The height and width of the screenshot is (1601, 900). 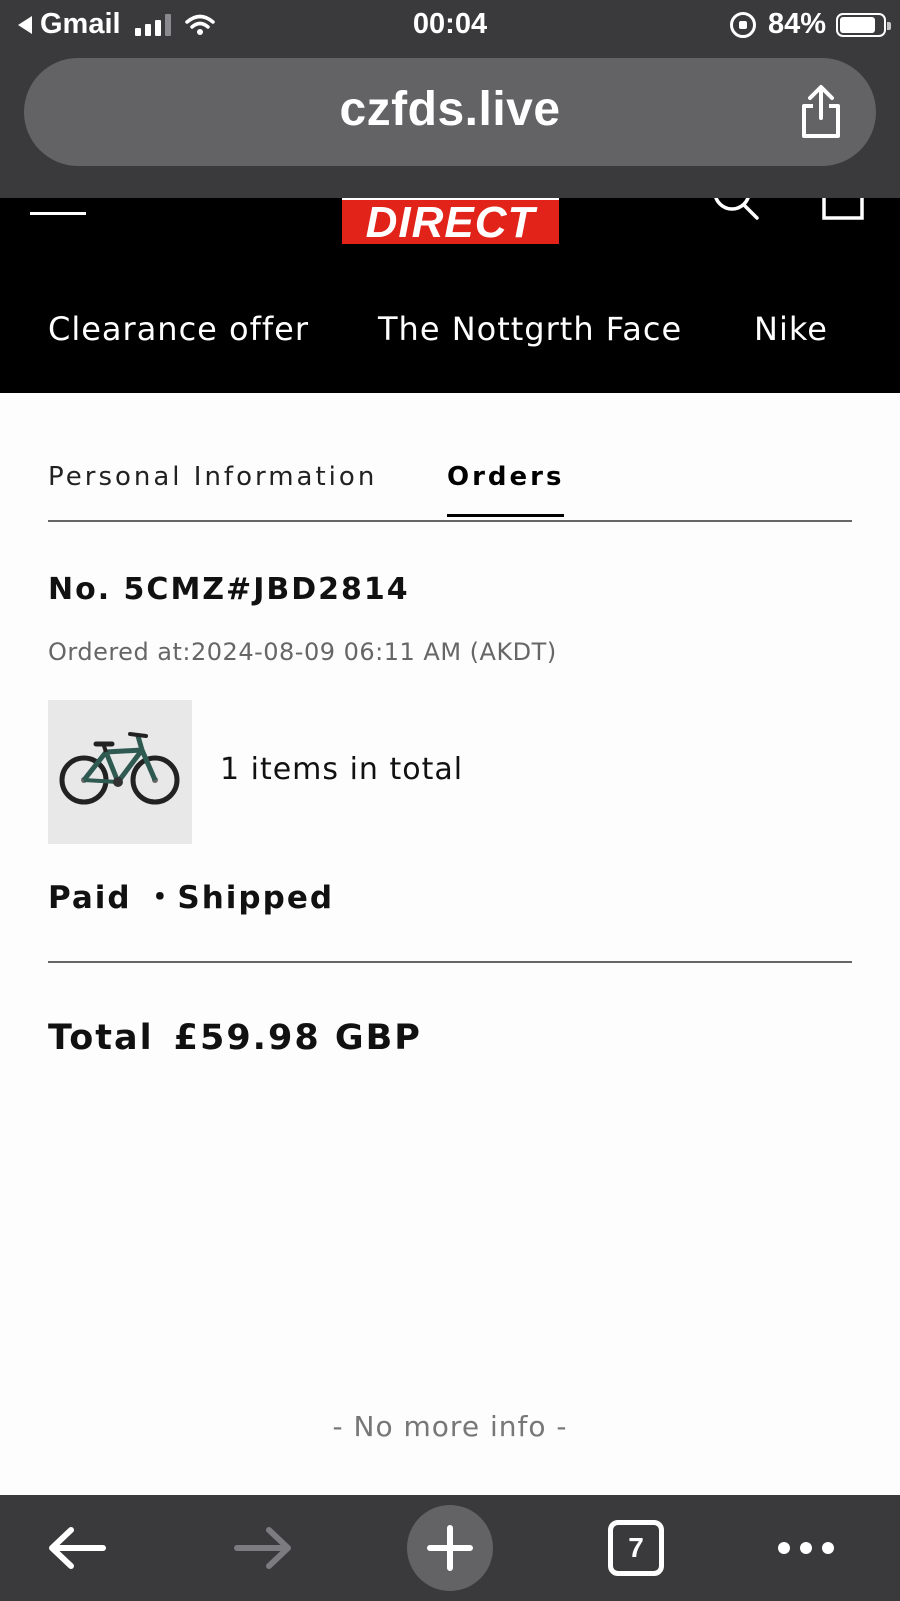 I want to click on url-text: czfds.live, so click(x=450, y=109).